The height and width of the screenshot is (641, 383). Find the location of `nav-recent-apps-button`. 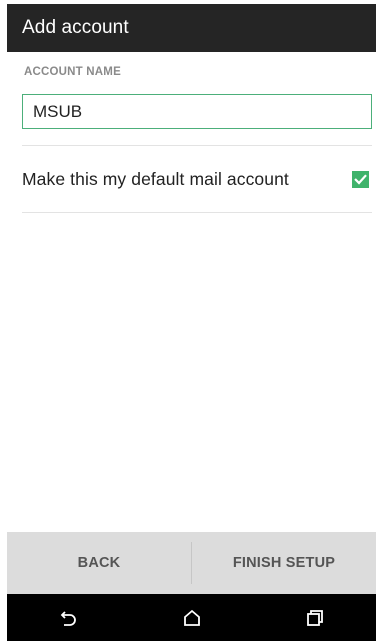

nav-recent-apps-button is located at coordinates (315, 618).